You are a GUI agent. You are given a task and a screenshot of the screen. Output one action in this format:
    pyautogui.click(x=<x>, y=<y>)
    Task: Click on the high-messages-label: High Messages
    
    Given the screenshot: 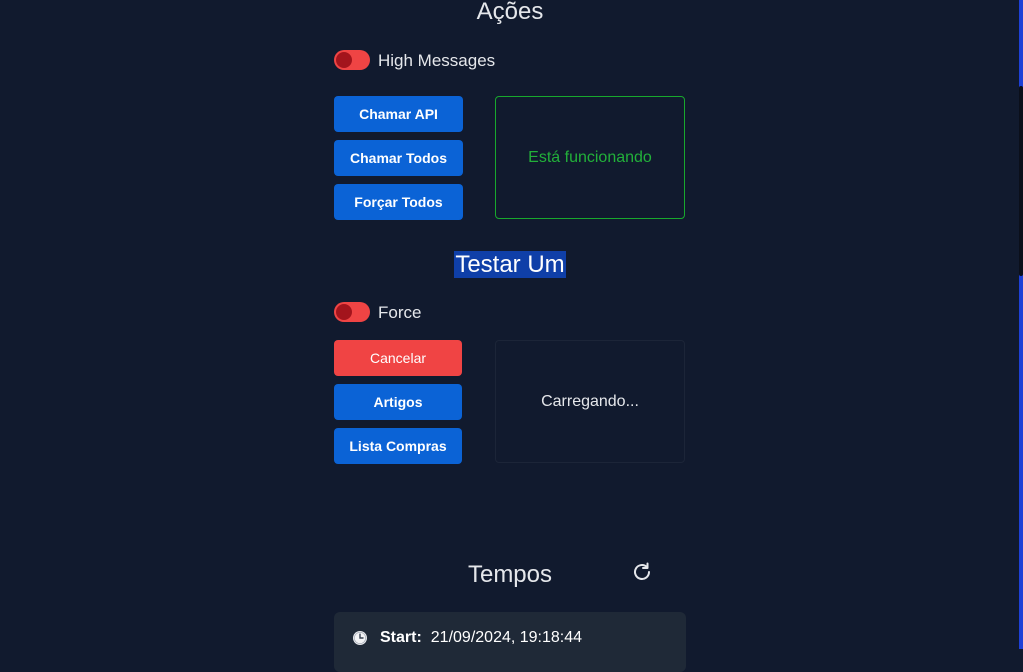 What is the action you would take?
    pyautogui.click(x=437, y=60)
    